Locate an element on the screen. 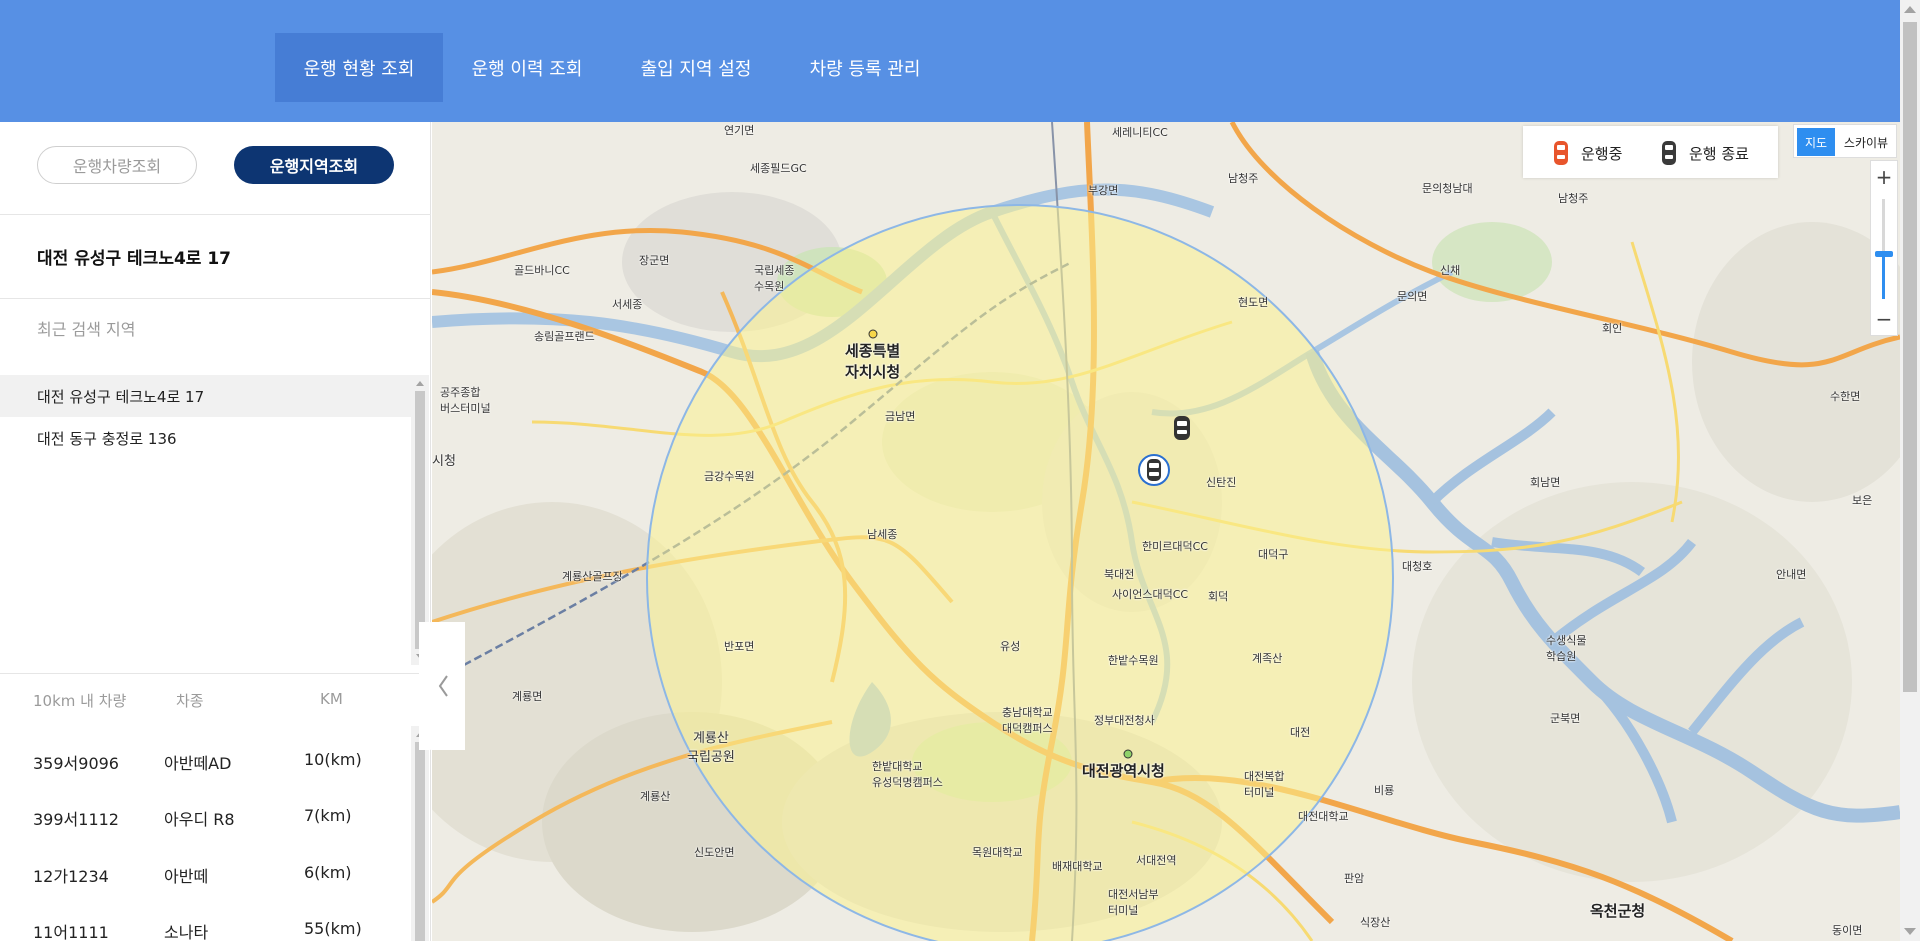  car-driving-icon is located at coordinates (1561, 153).